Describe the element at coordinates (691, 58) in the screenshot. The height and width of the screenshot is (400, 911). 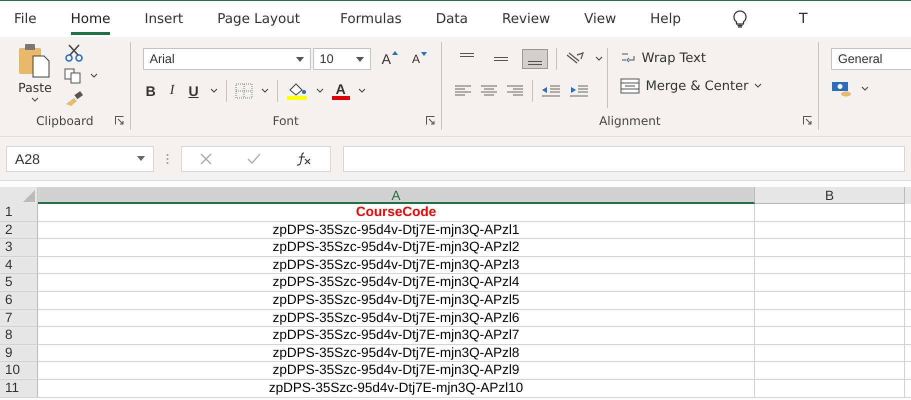
I see `wrap-text-button: Wrap Text` at that location.